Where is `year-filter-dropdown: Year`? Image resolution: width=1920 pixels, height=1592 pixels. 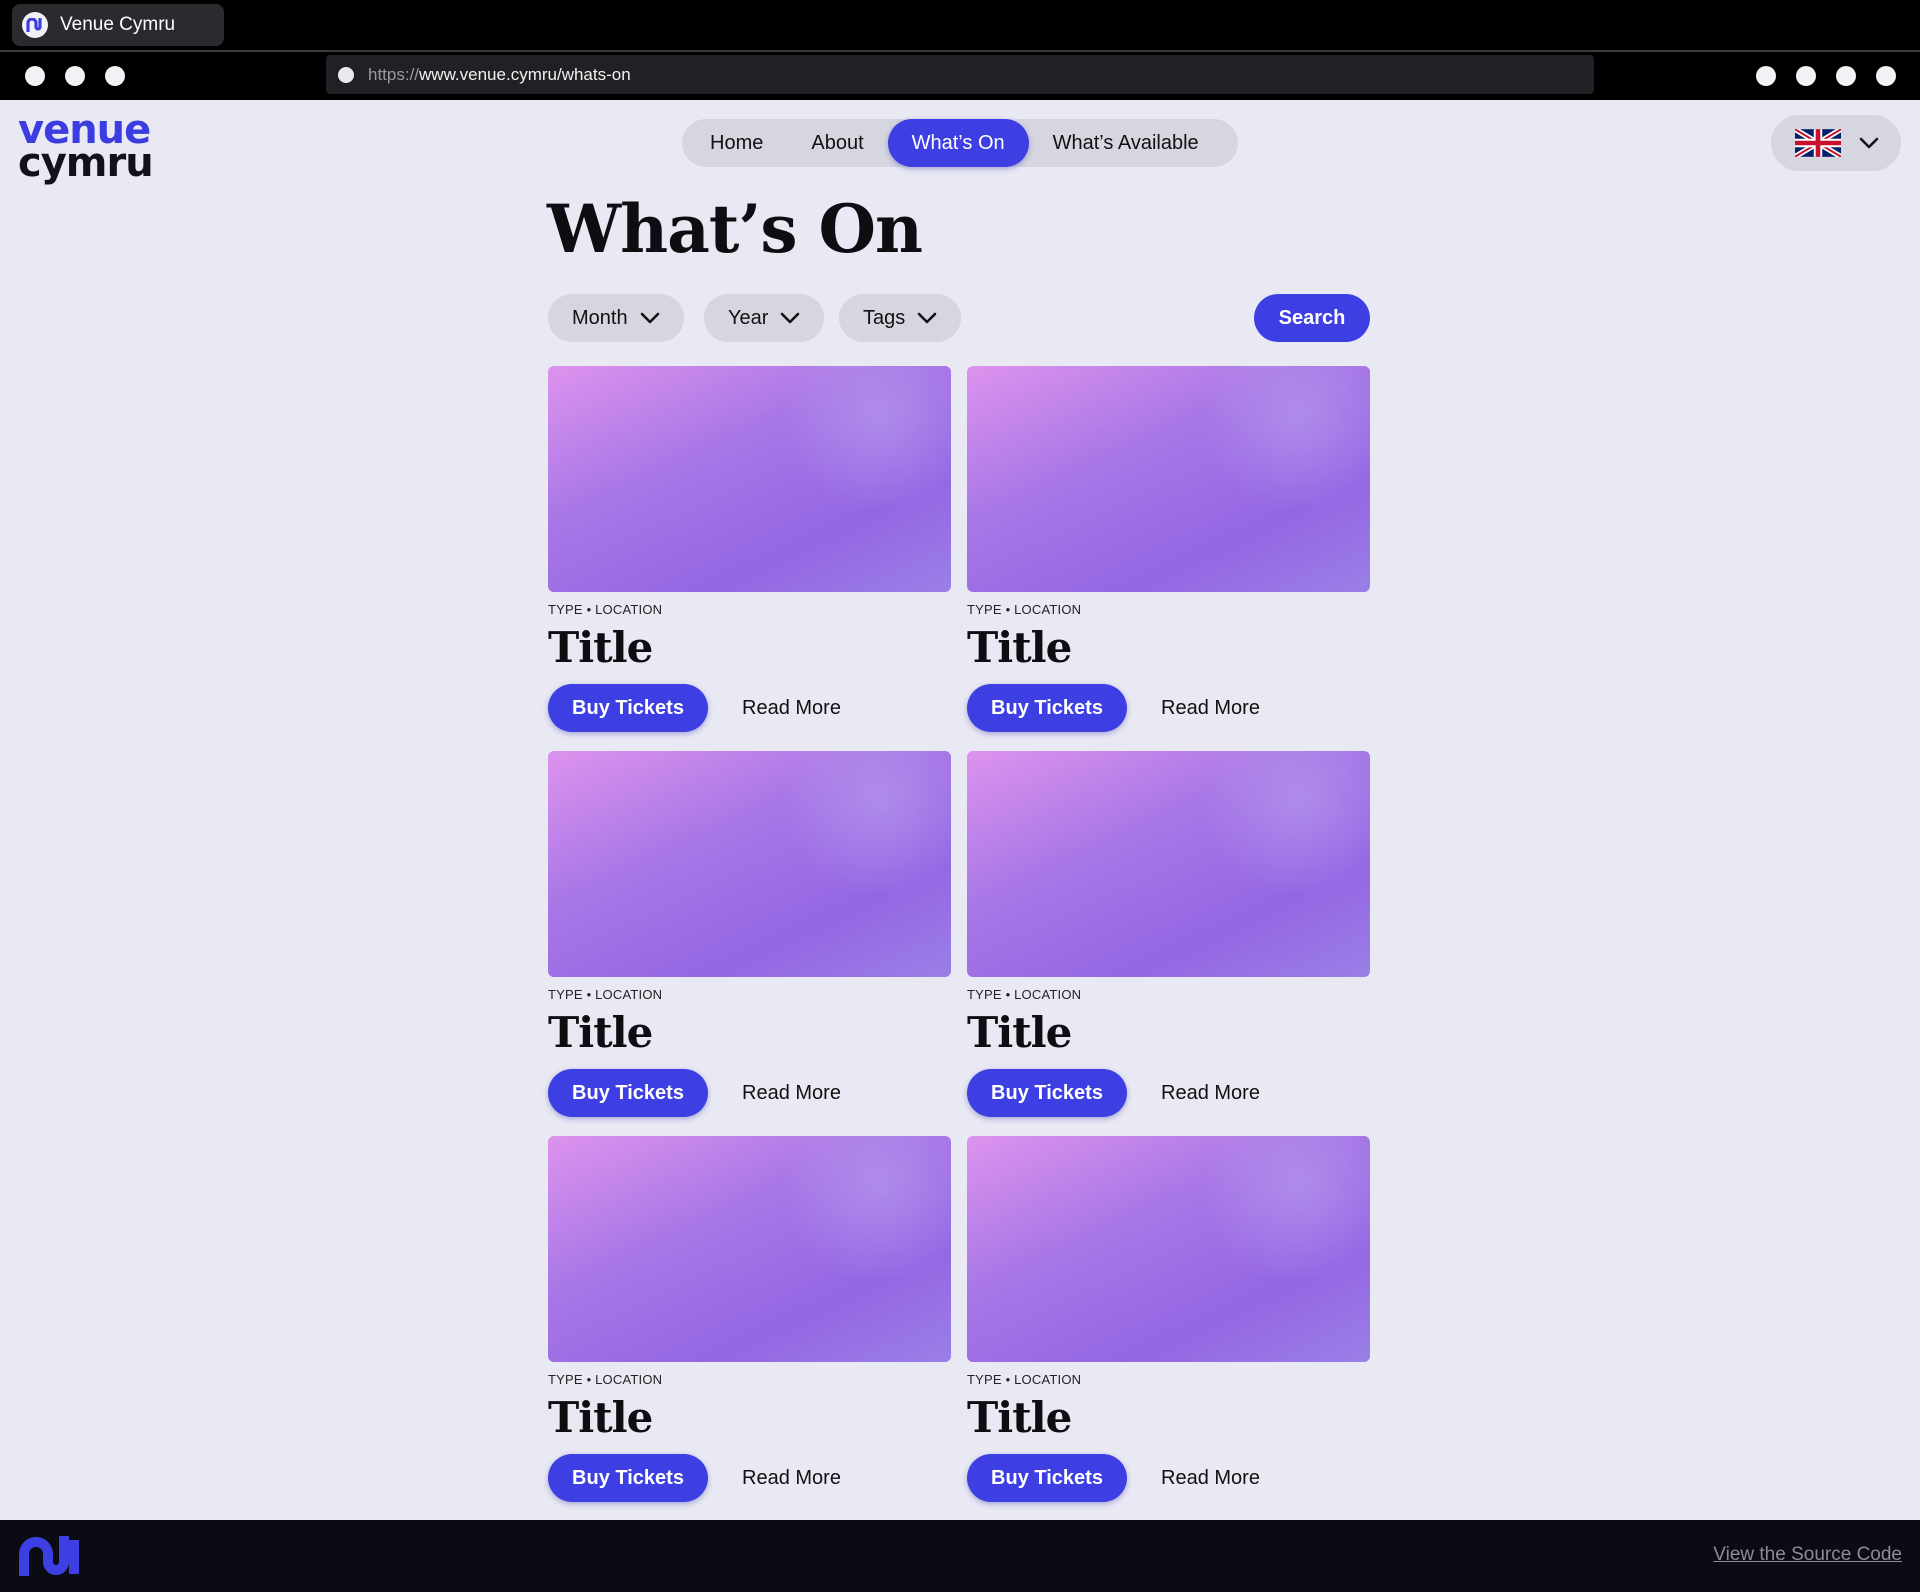
year-filter-dropdown: Year is located at coordinates (764, 318).